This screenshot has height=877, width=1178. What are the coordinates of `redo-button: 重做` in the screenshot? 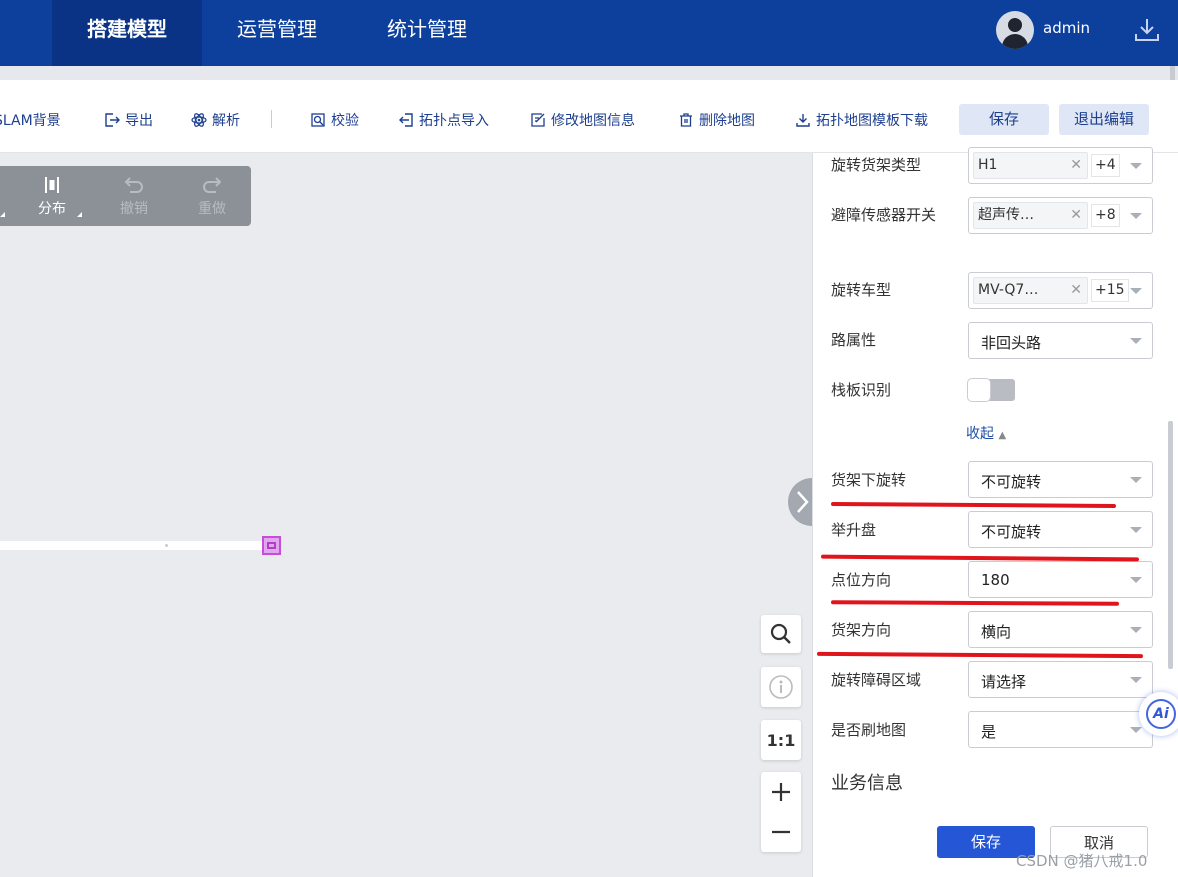 It's located at (212, 196).